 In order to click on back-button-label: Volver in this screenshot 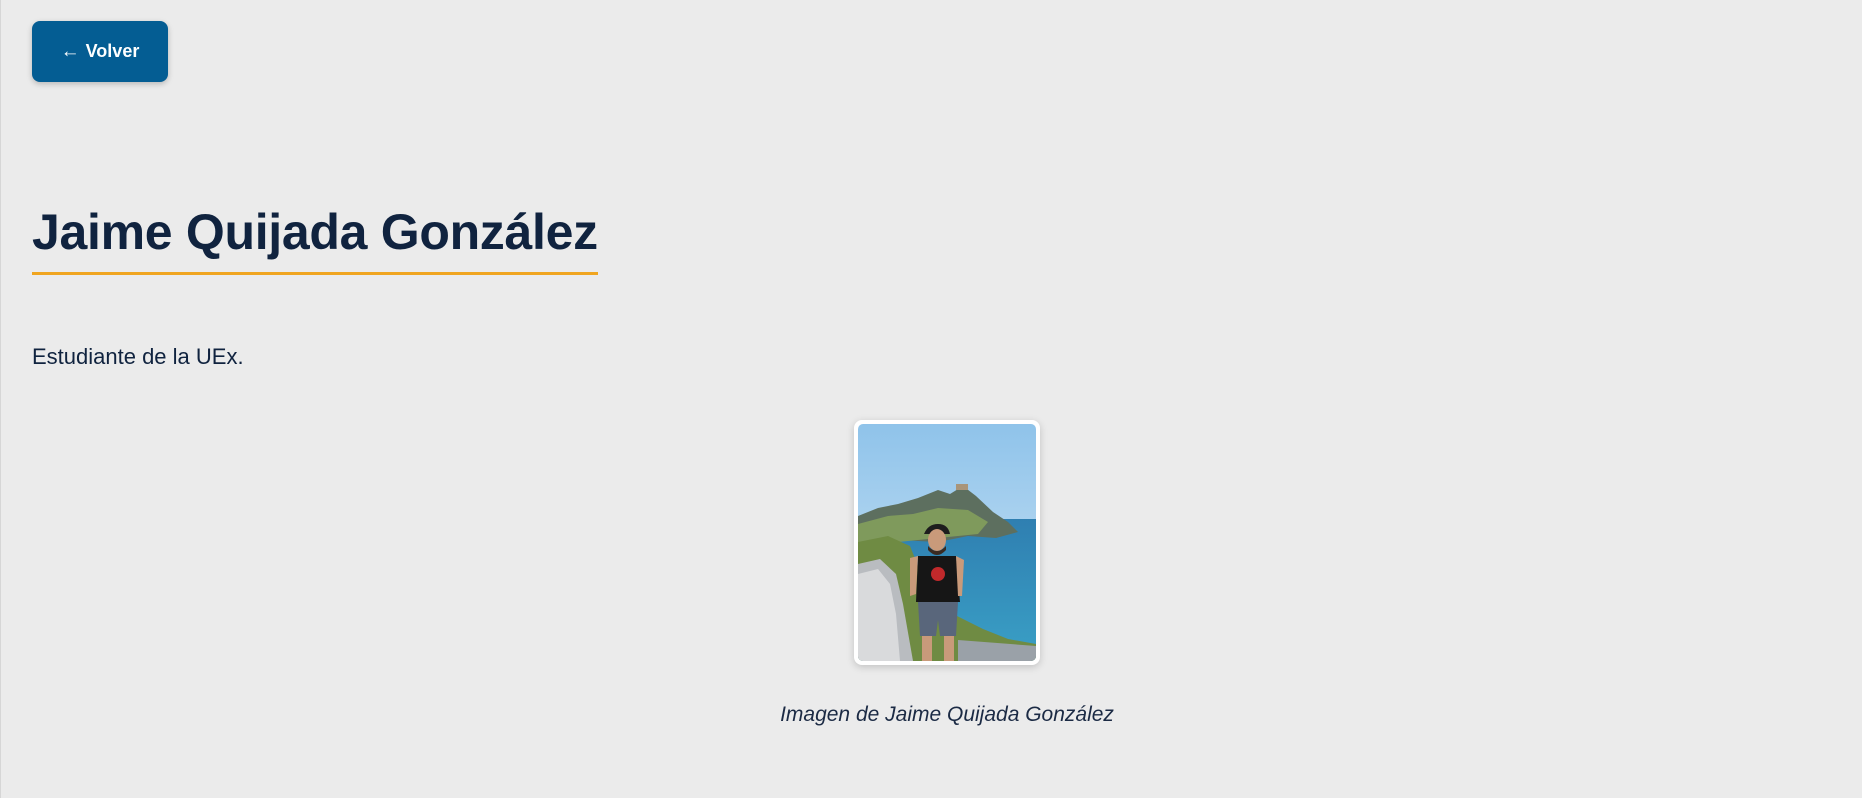, I will do `click(112, 51)`.